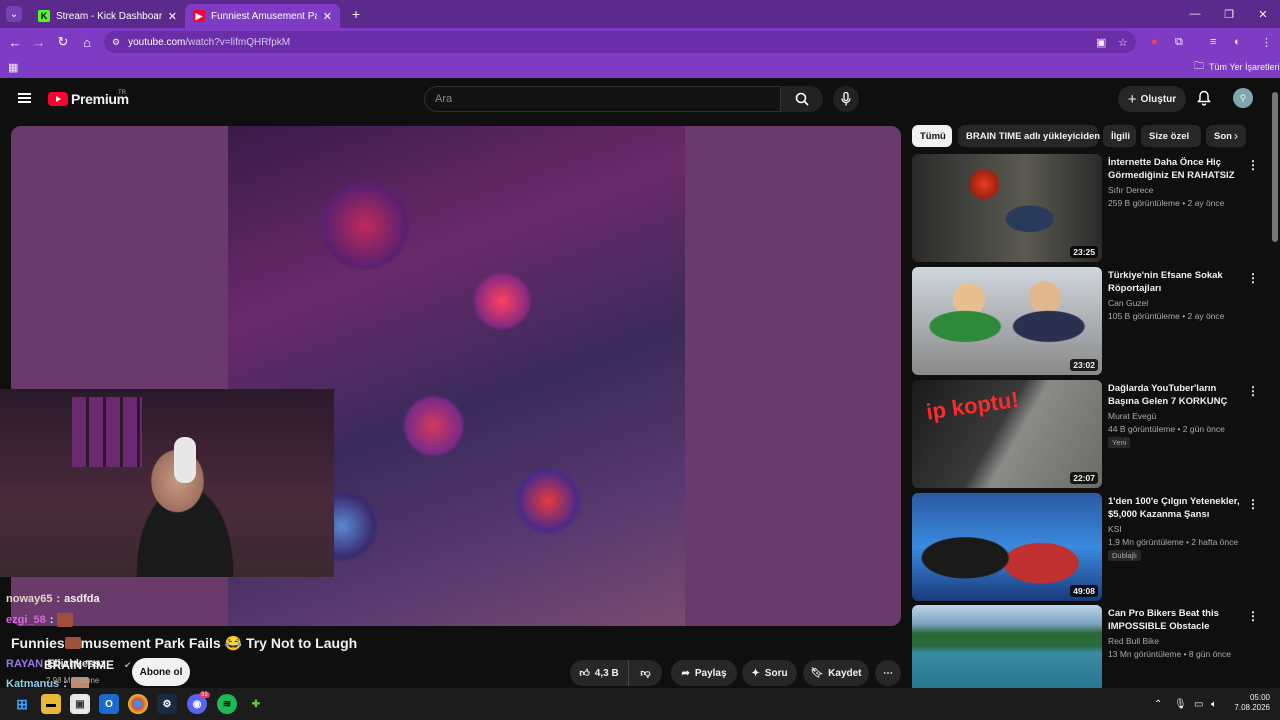 This screenshot has width=1280, height=720. Describe the element at coordinates (1152, 99) in the screenshot. I see `create-button: + Oluştur` at that location.